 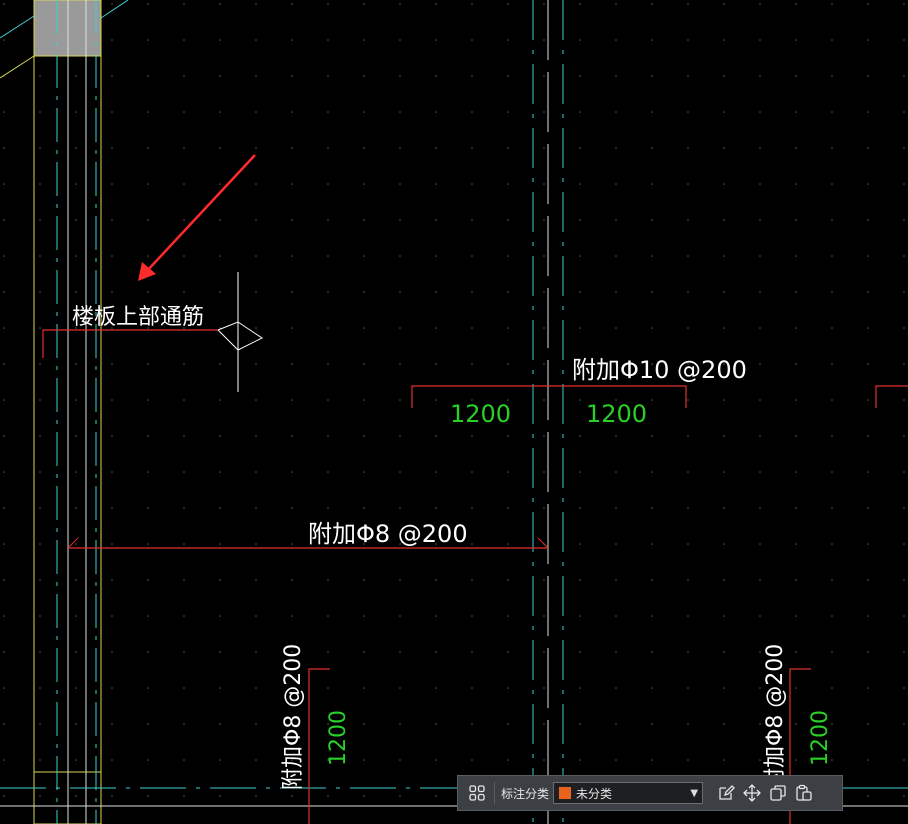 I want to click on edit-icon, so click(x=727, y=792).